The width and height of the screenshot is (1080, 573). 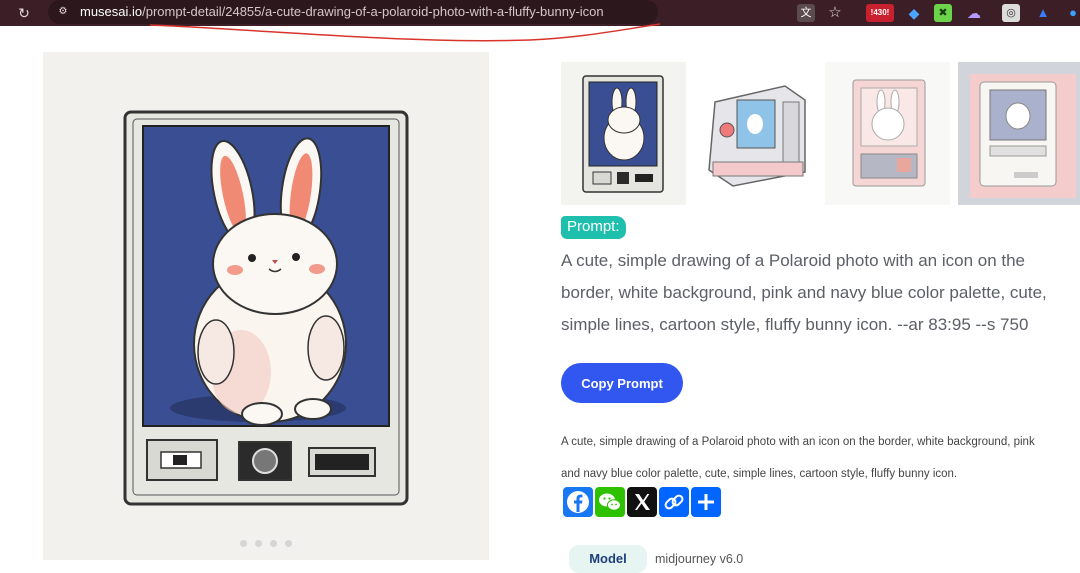 I want to click on site-info-icon: ⚙, so click(x=63, y=12).